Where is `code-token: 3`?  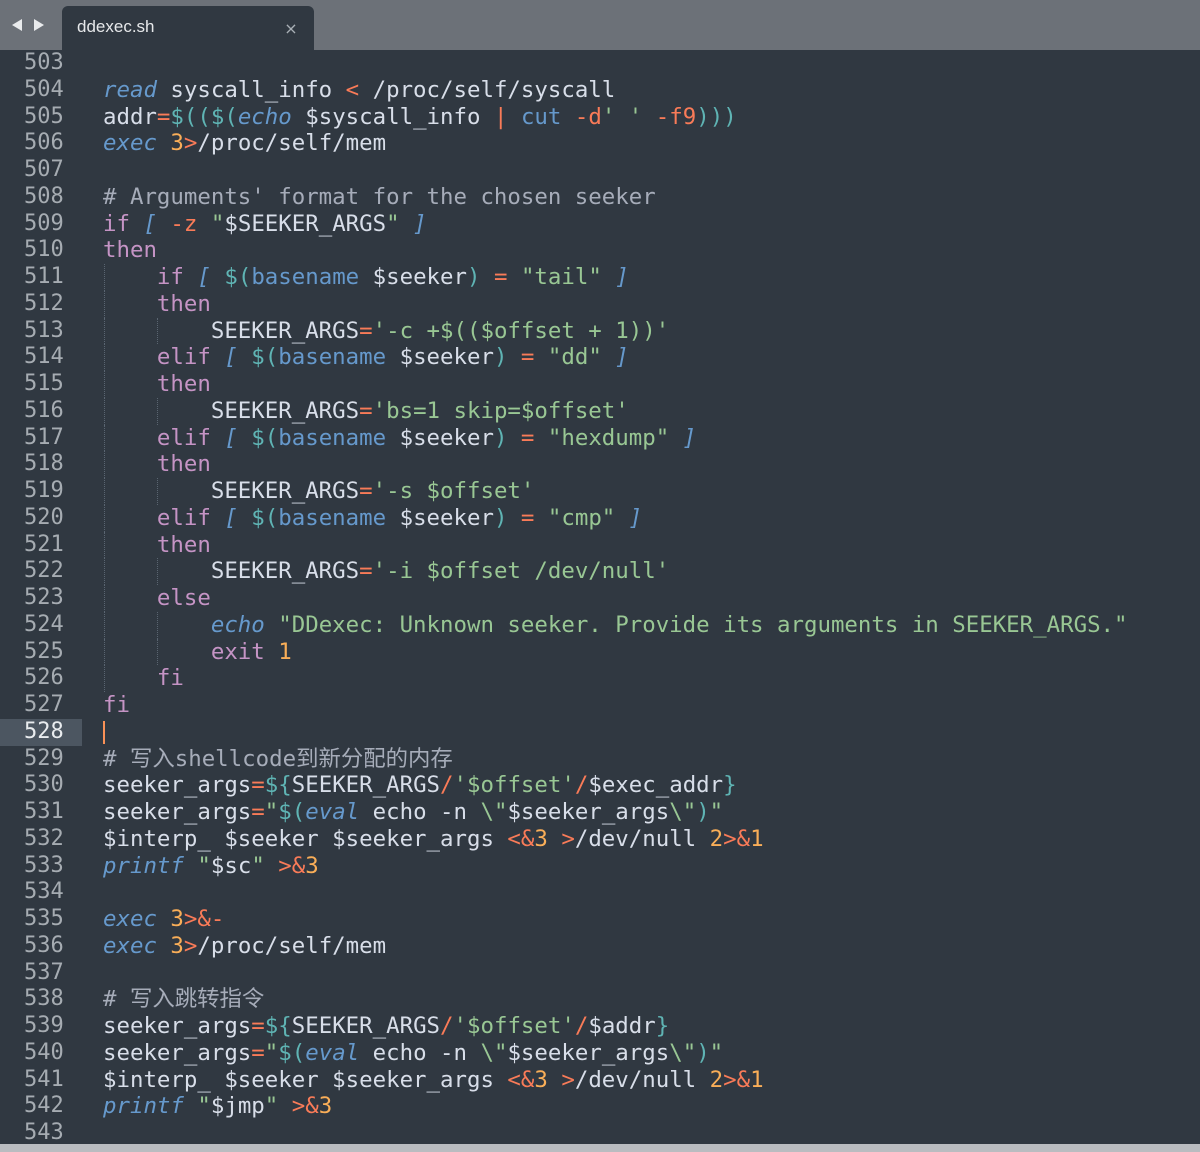
code-token: 3 is located at coordinates (177, 945).